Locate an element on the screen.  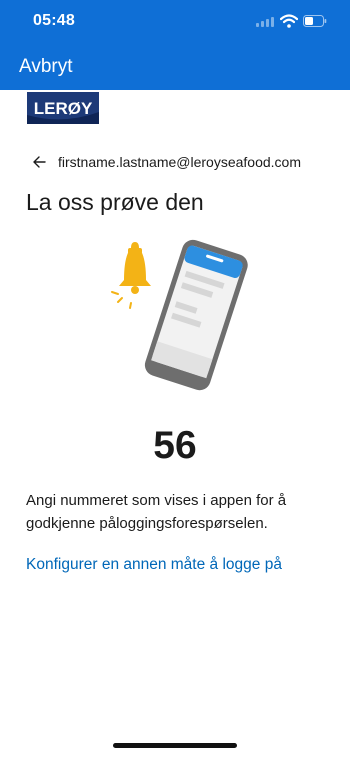
cellular-signal-icon is located at coordinates (265, 22).